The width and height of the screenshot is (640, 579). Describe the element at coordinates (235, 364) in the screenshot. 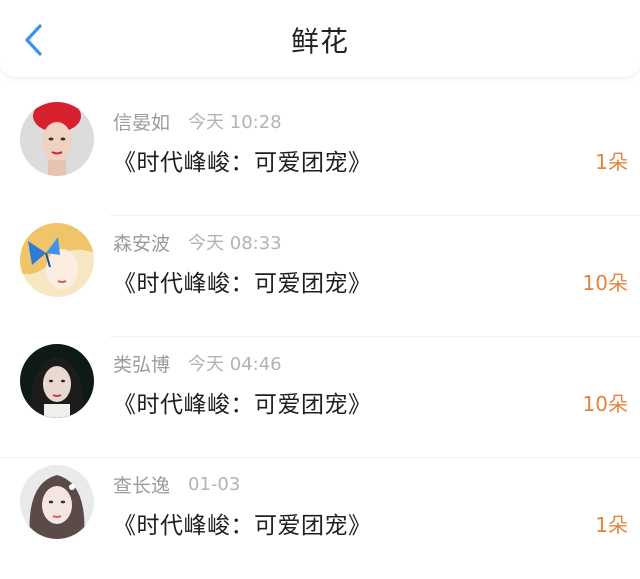

I see `timestamp: 今天 04:46` at that location.